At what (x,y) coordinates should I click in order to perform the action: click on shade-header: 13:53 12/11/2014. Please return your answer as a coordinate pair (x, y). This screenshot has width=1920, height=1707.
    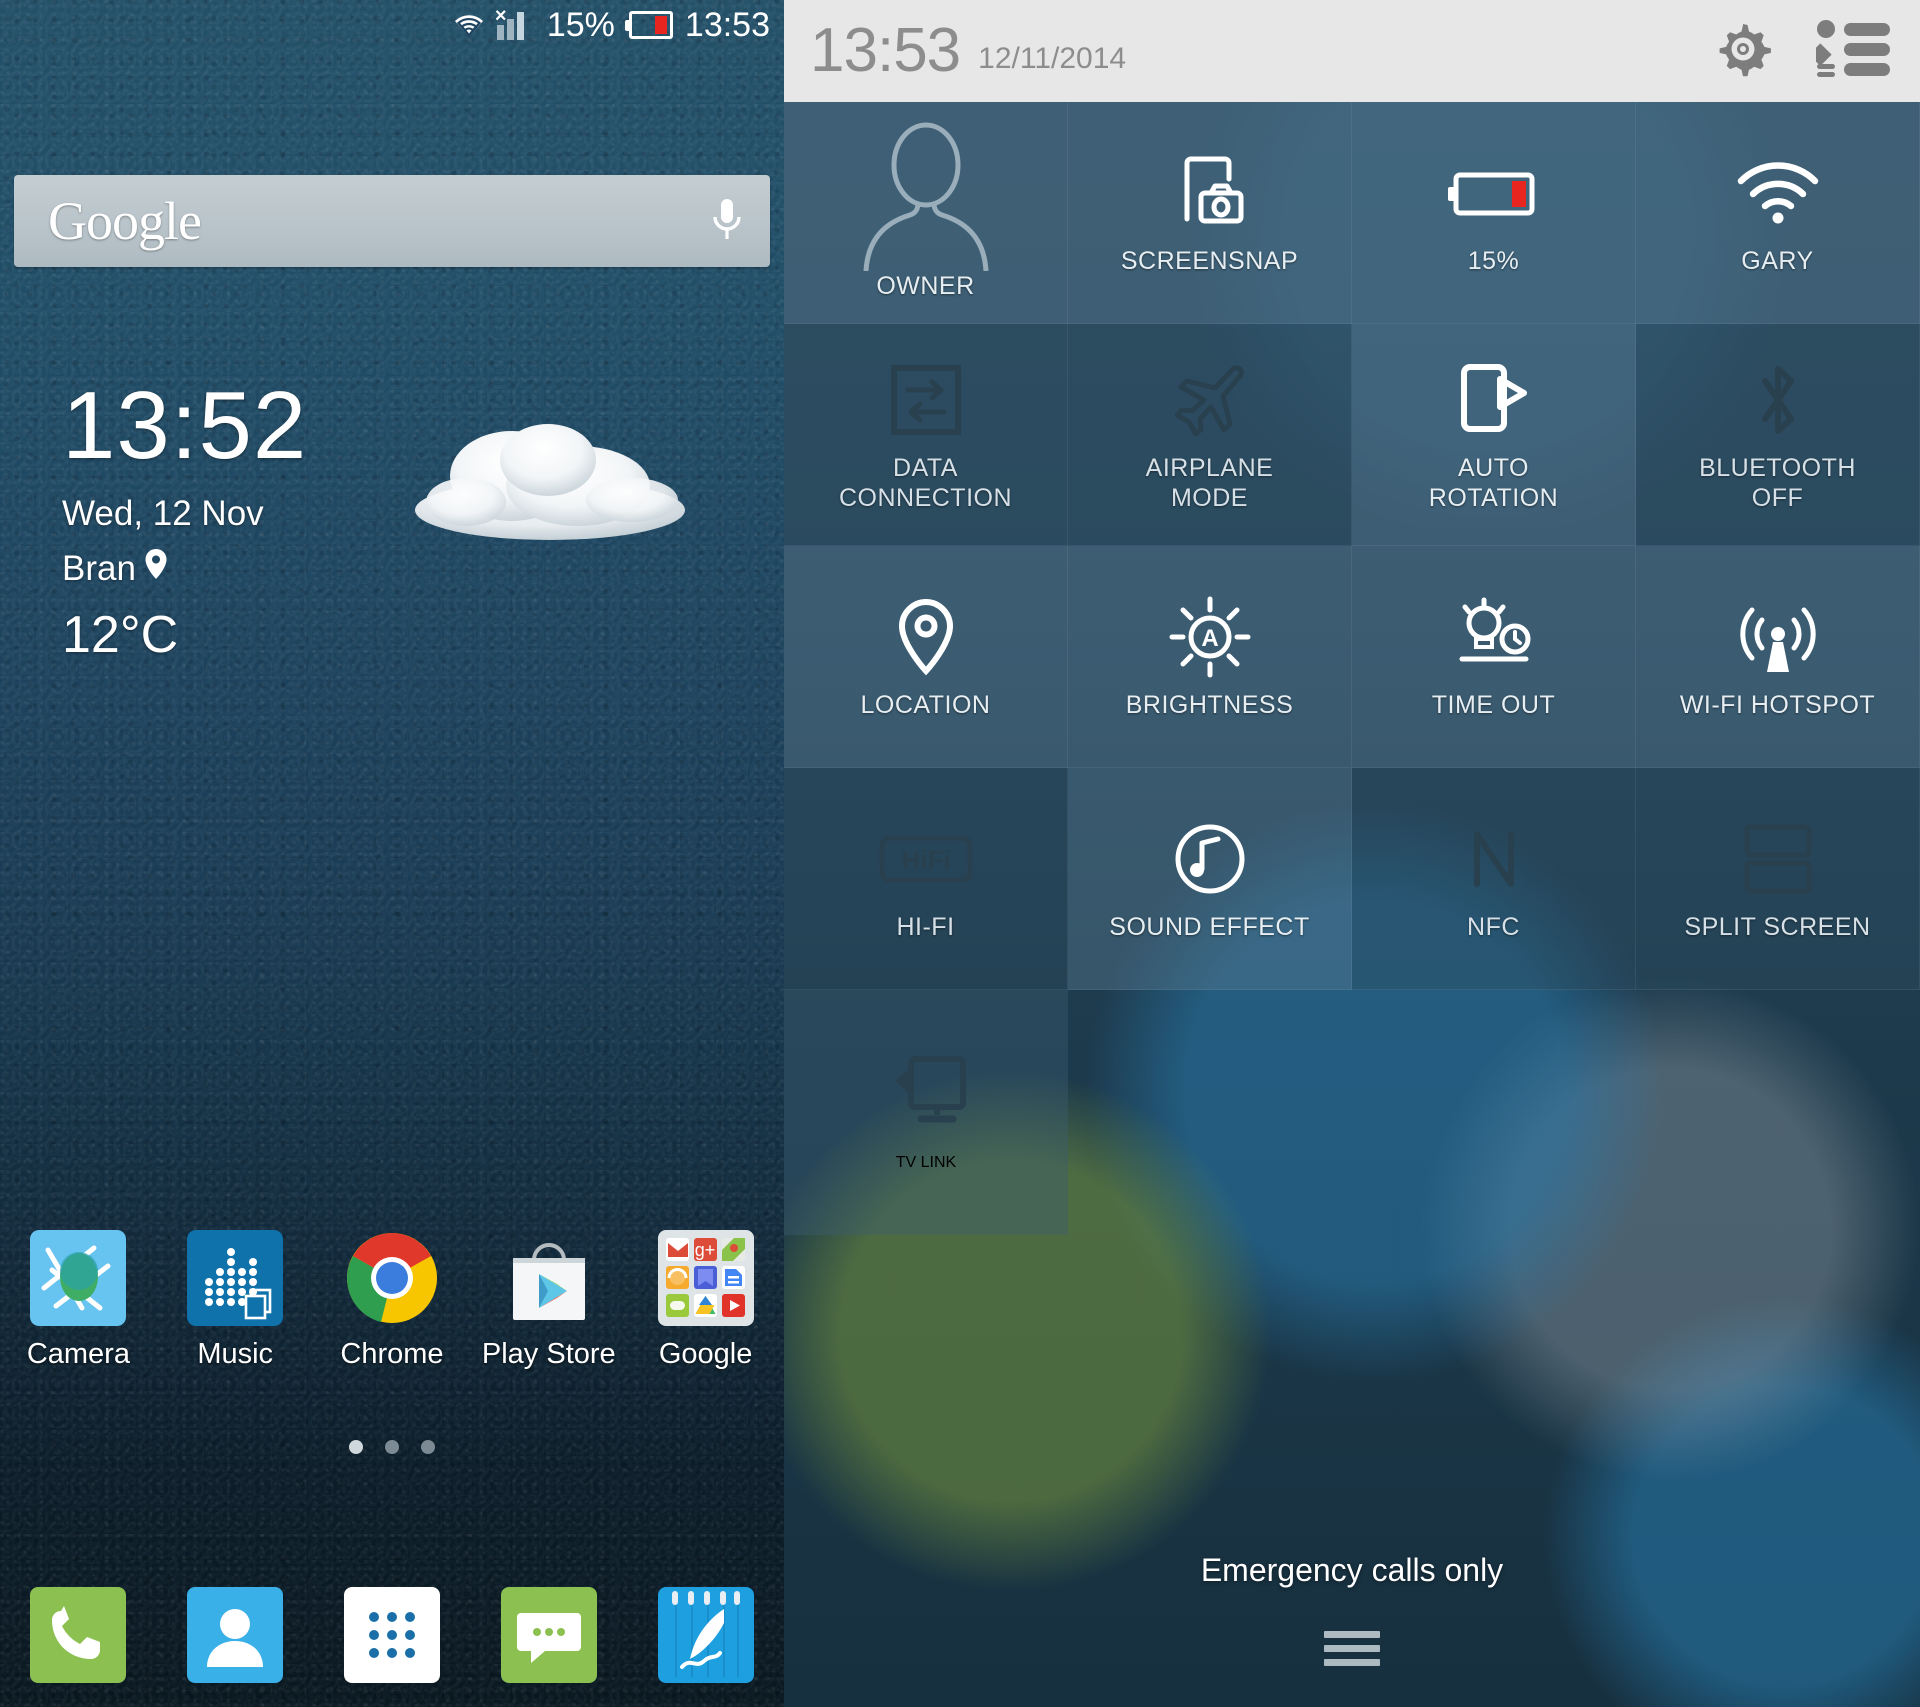
    Looking at the image, I should click on (1352, 51).